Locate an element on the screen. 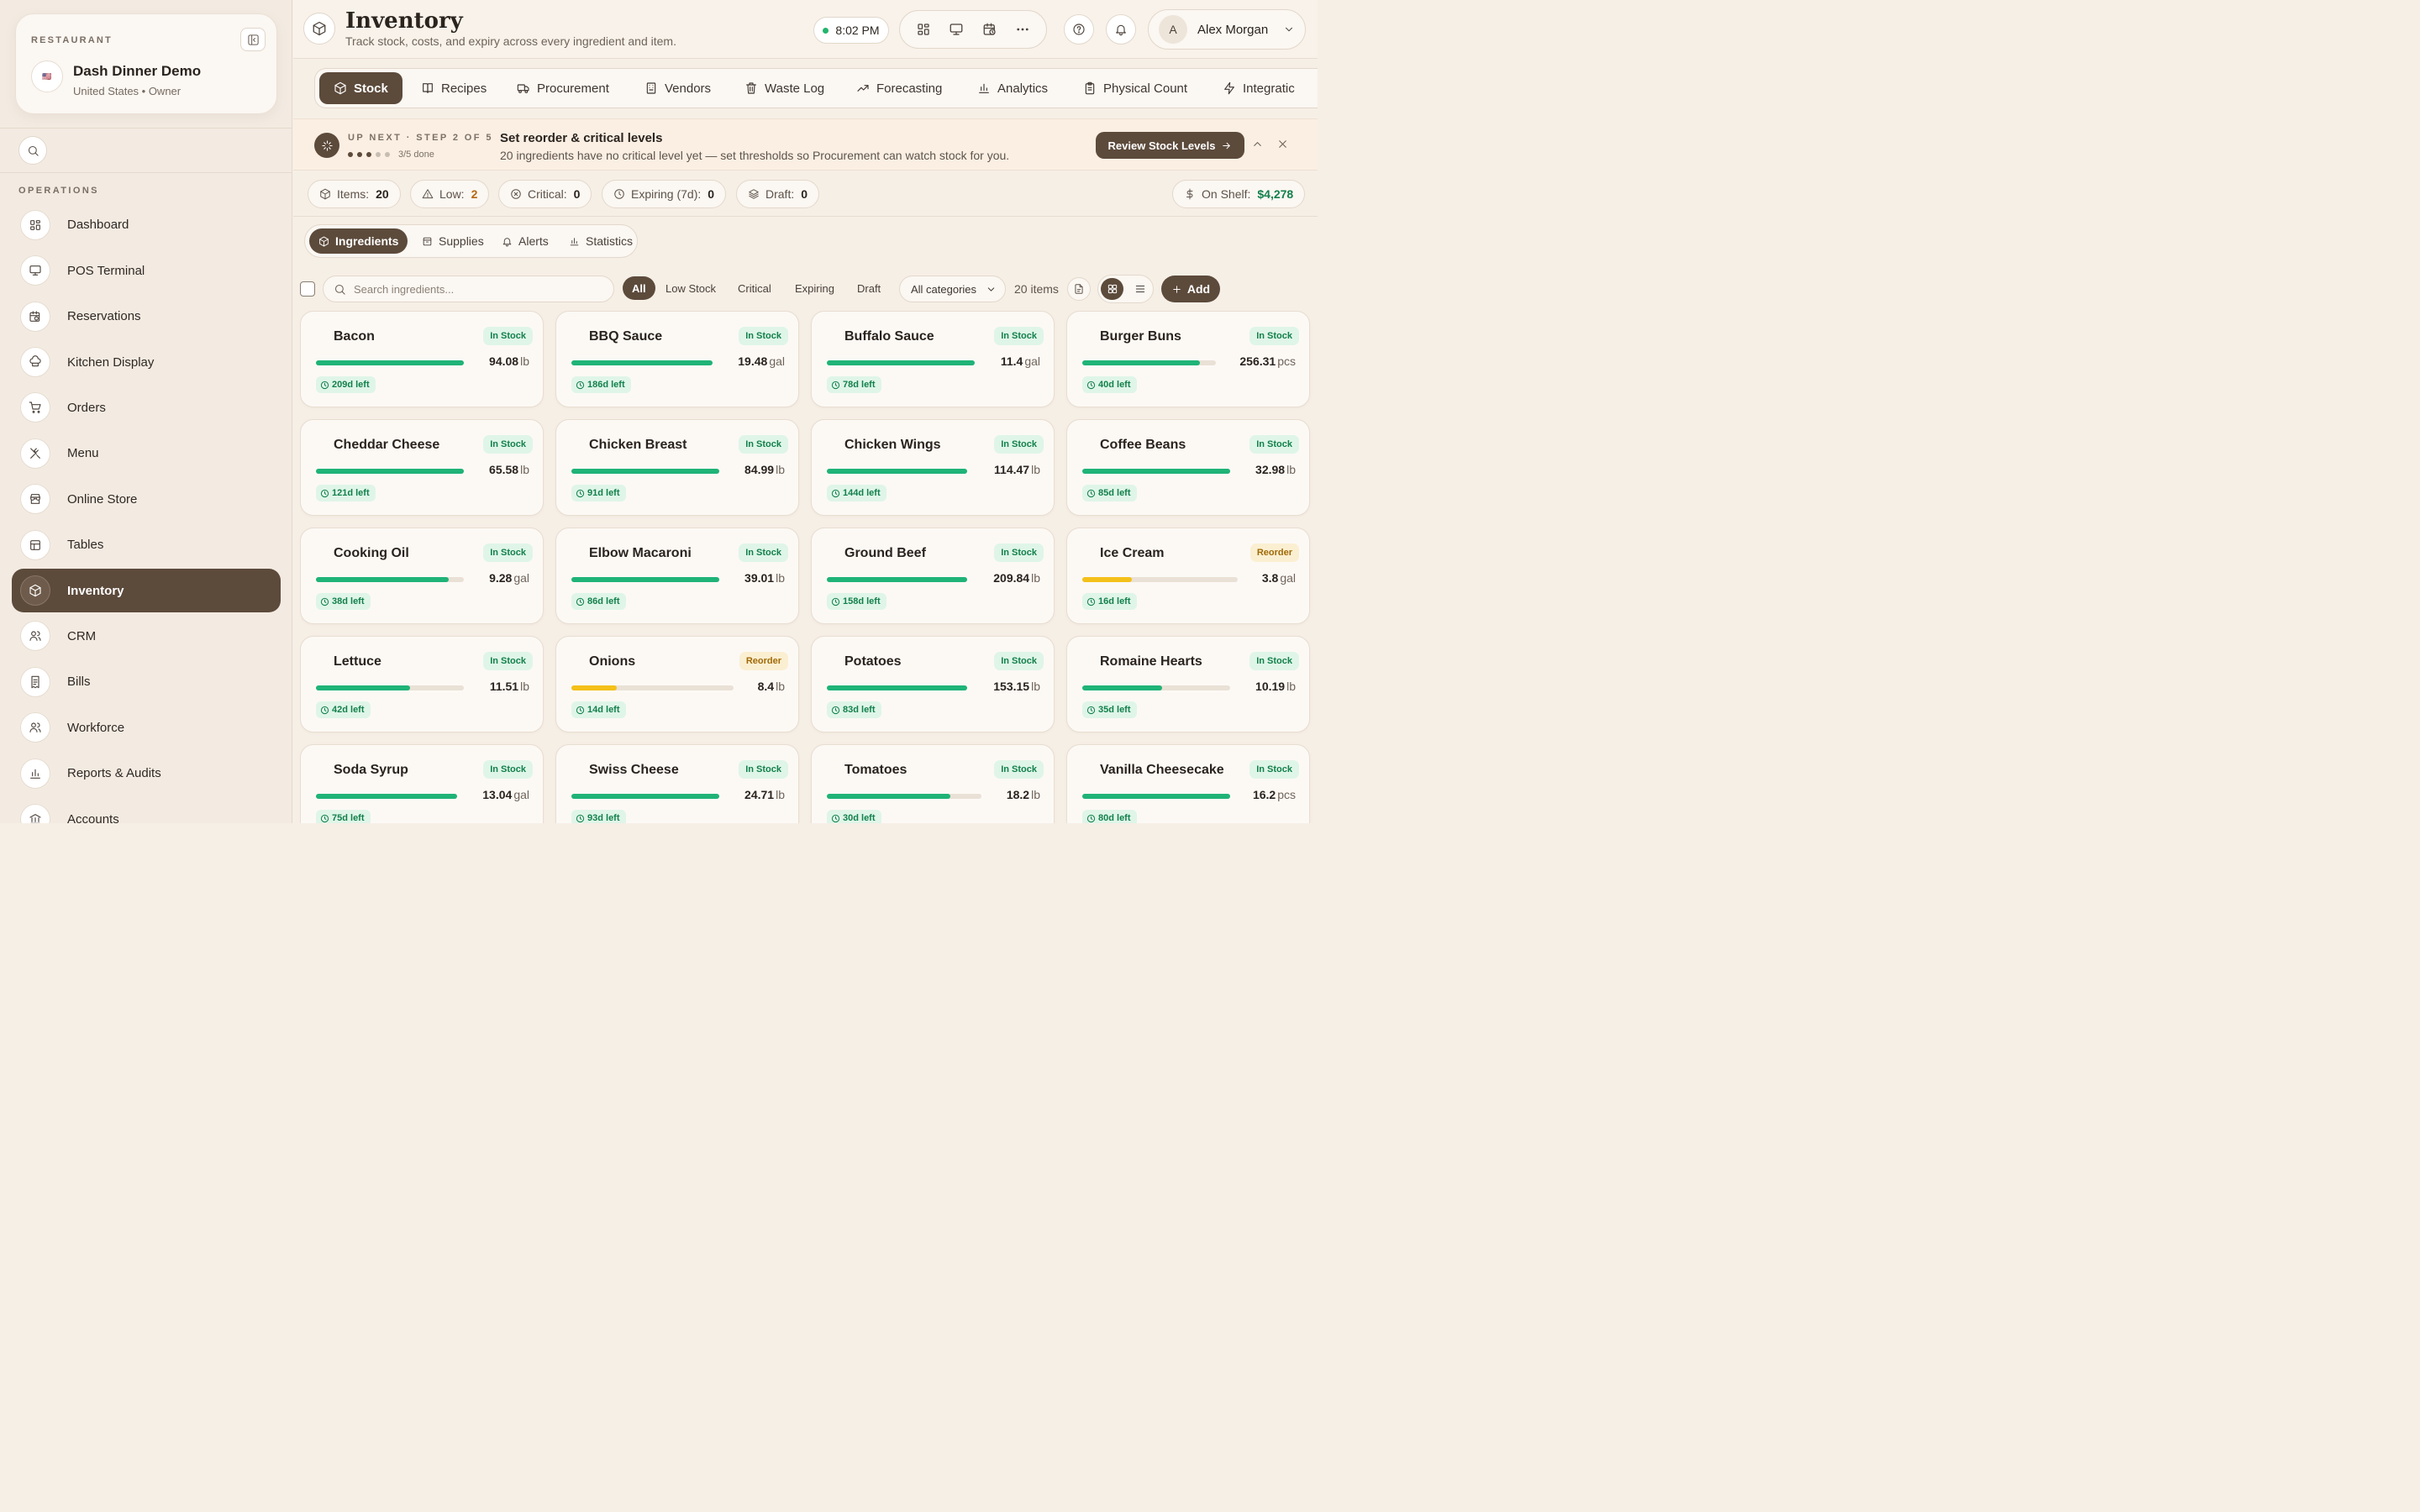 This screenshot has height=1512, width=2420. close-banner-button is located at coordinates (1283, 144).